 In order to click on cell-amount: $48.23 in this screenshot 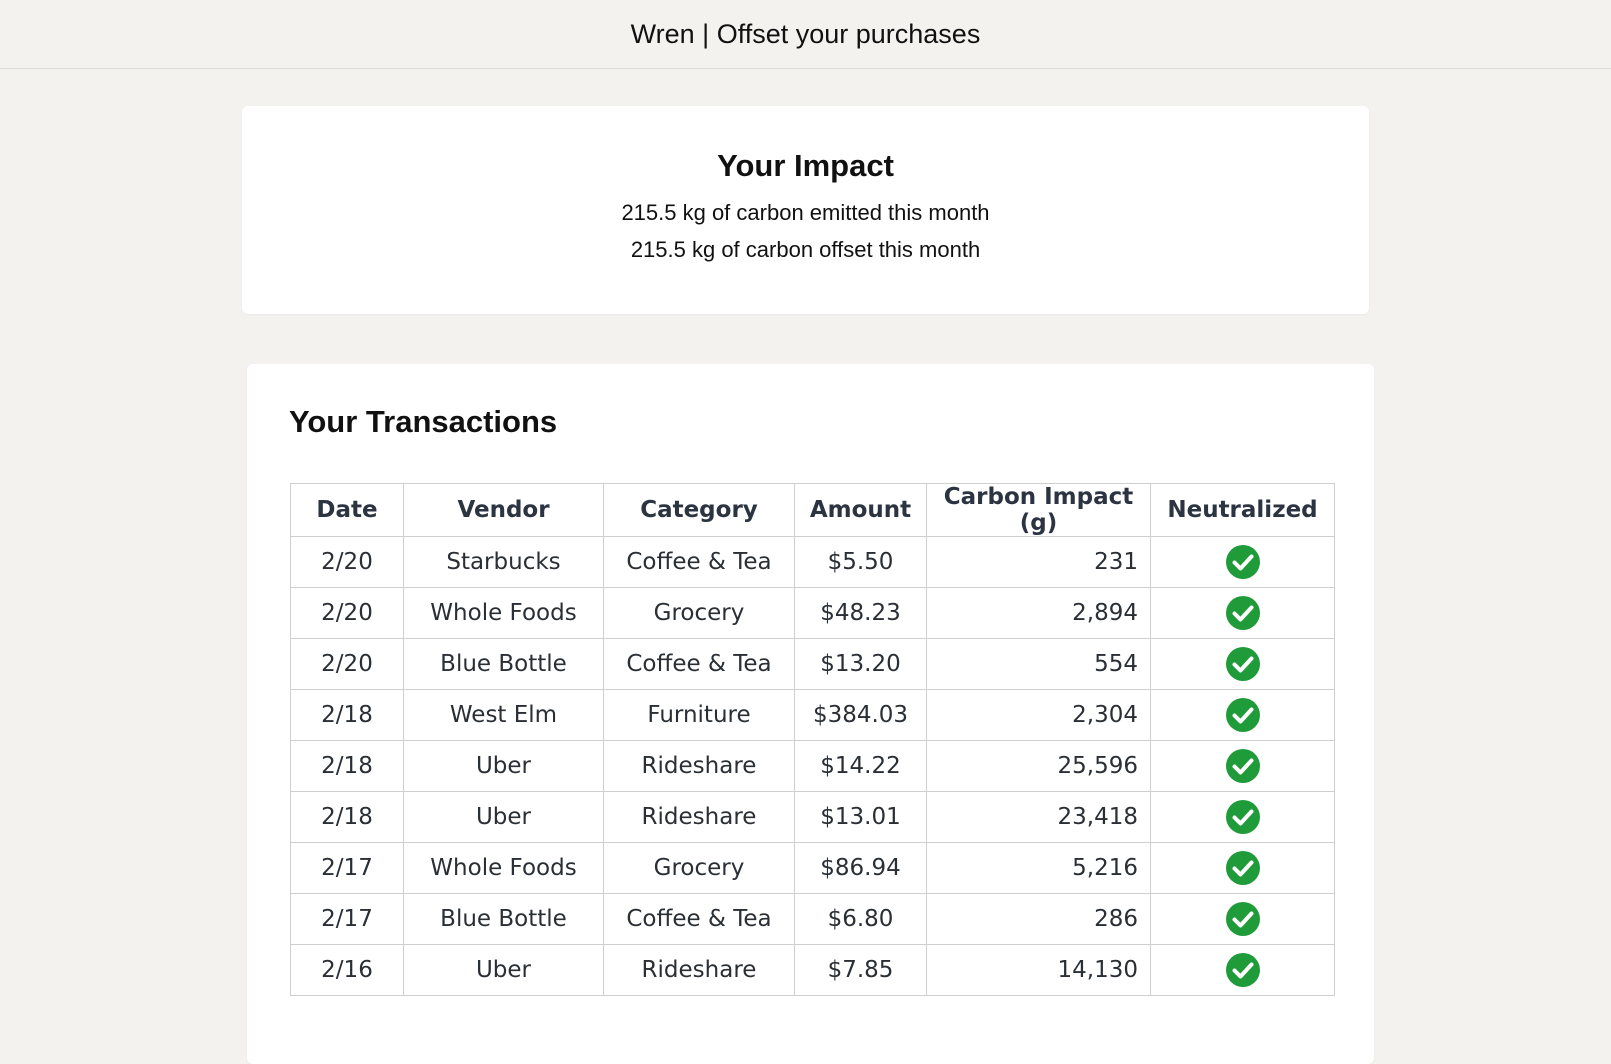, I will do `click(860, 613)`.